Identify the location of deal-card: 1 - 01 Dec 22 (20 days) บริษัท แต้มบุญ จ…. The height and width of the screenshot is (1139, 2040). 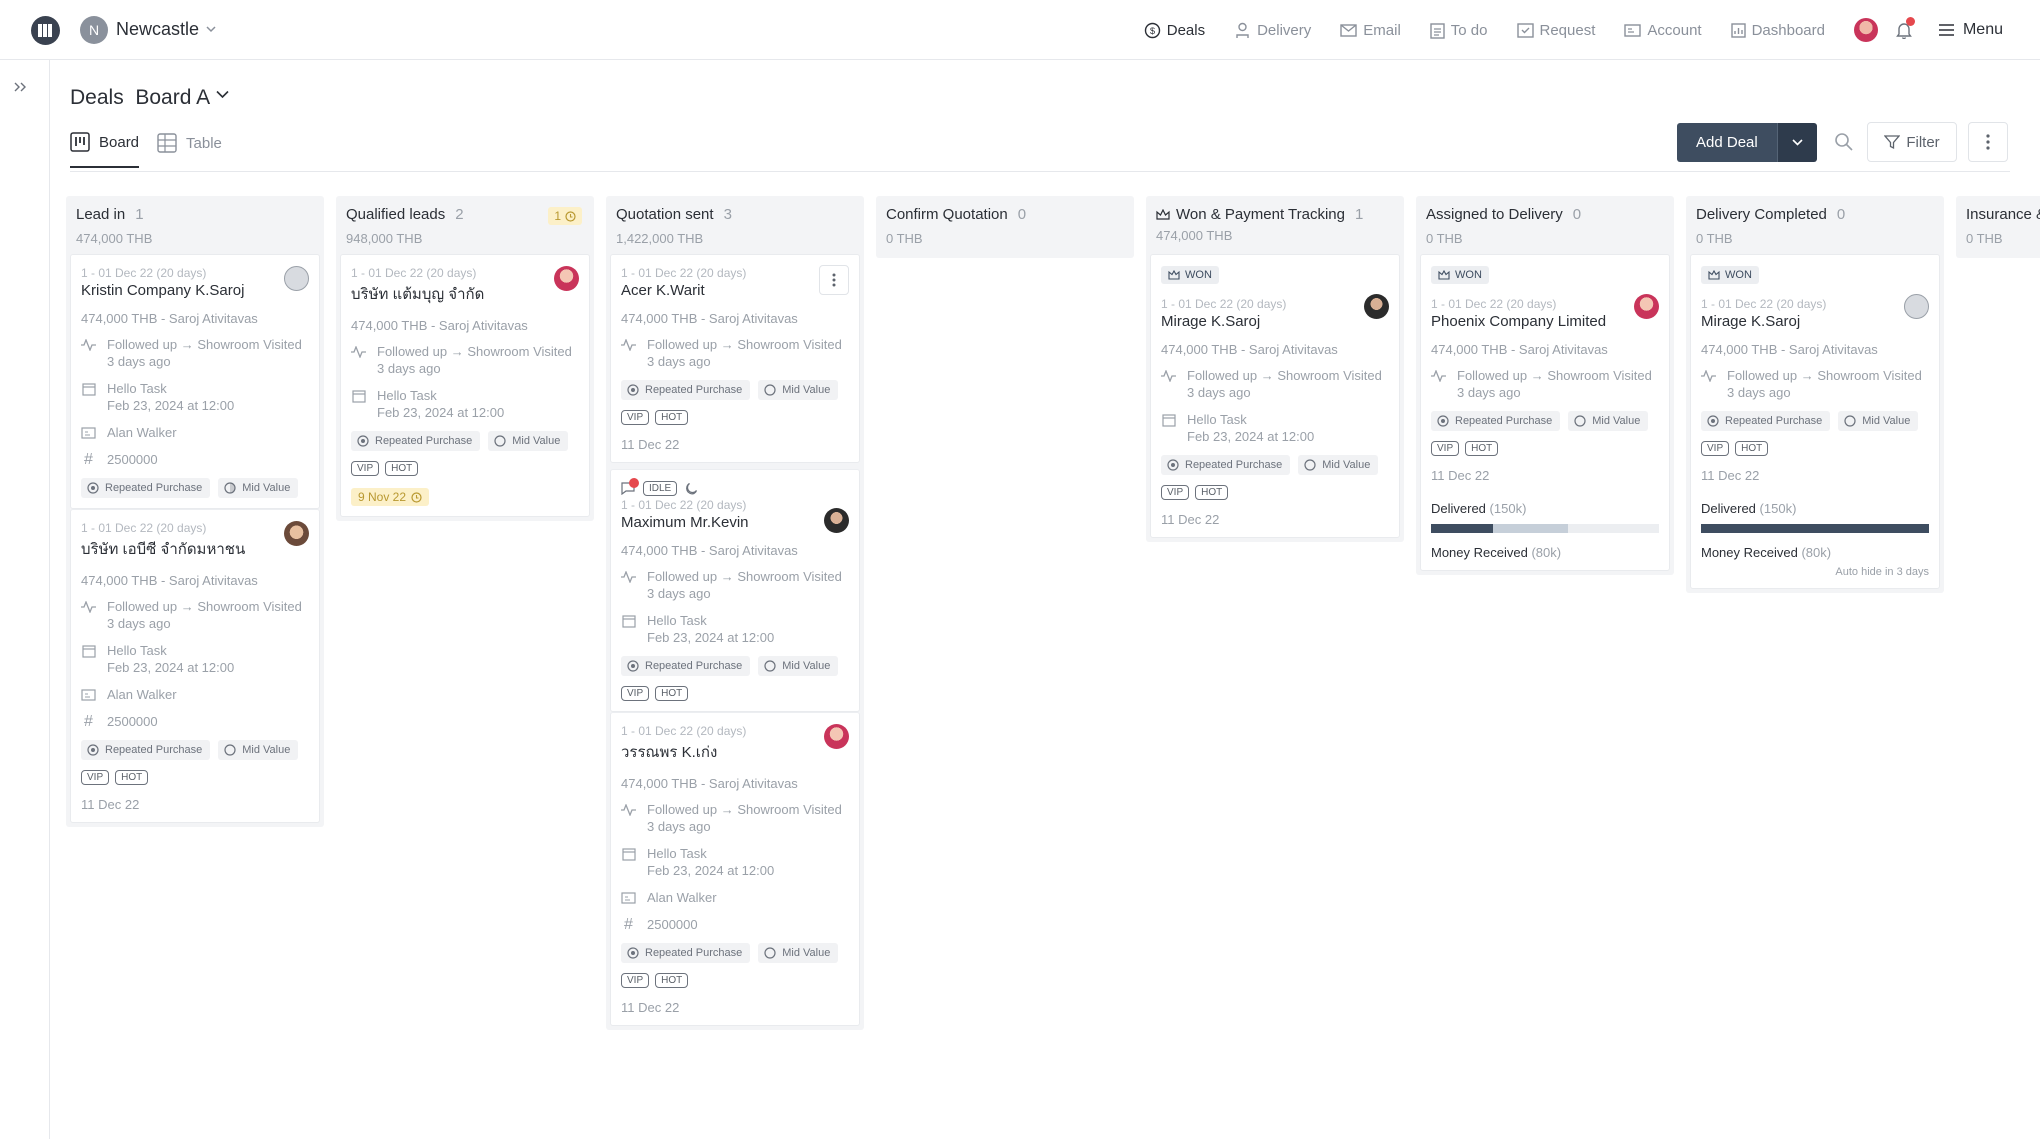
(465, 385).